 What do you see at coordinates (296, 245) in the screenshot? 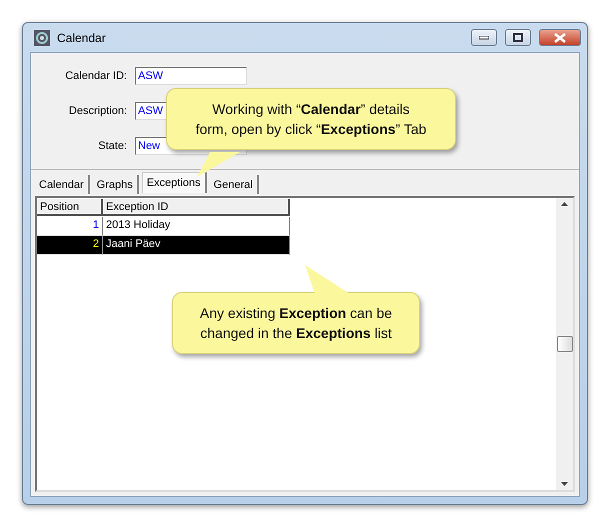
I see `table-row: 2 Jaani Päev` at bounding box center [296, 245].